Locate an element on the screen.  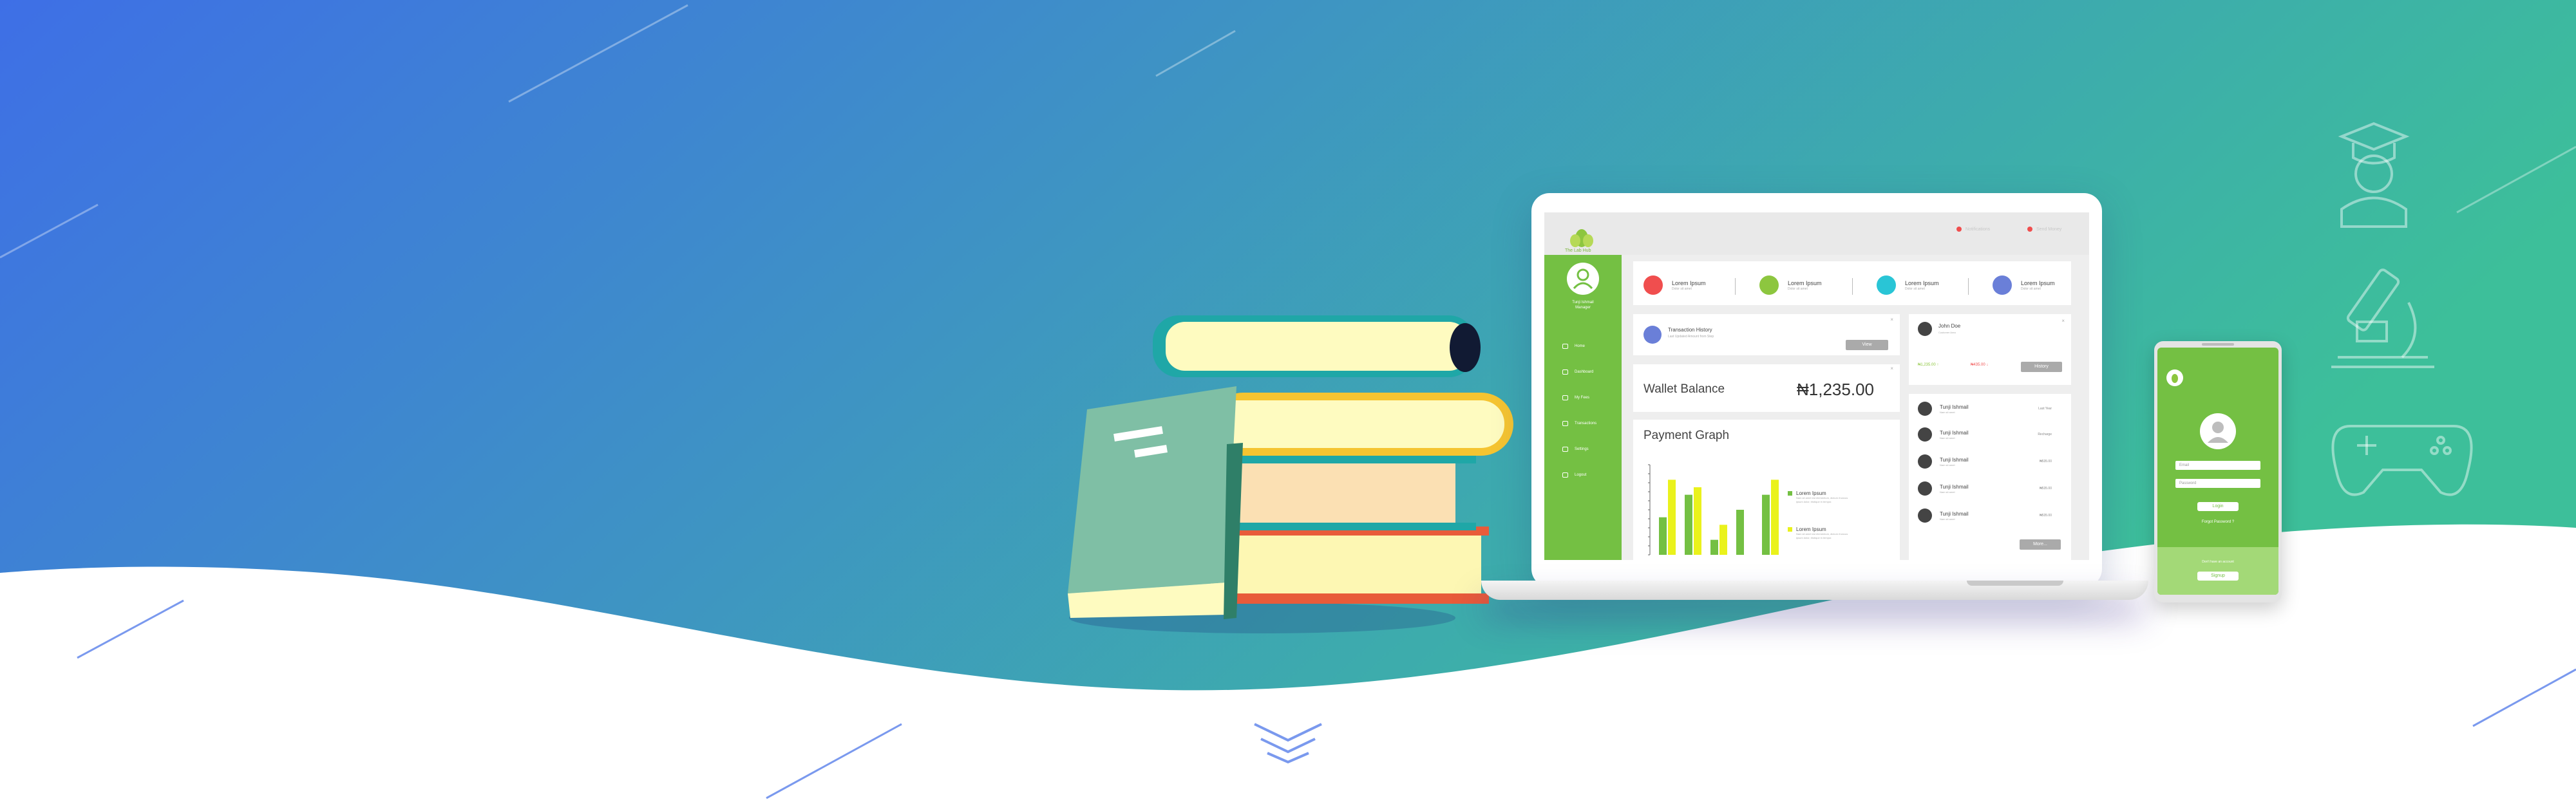
arrow-down-icon: ↓ is located at coordinates (1987, 365).